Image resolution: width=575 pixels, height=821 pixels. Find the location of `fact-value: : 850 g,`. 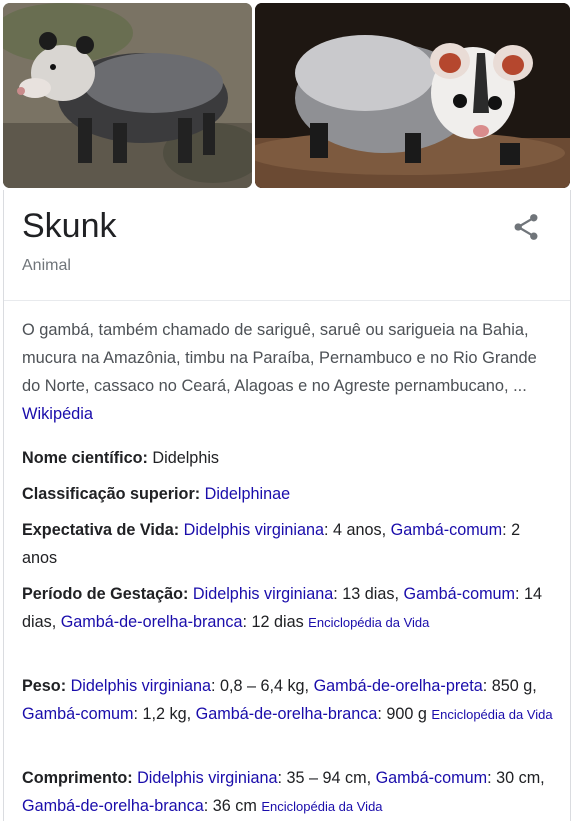

fact-value: : 850 g, is located at coordinates (509, 686).